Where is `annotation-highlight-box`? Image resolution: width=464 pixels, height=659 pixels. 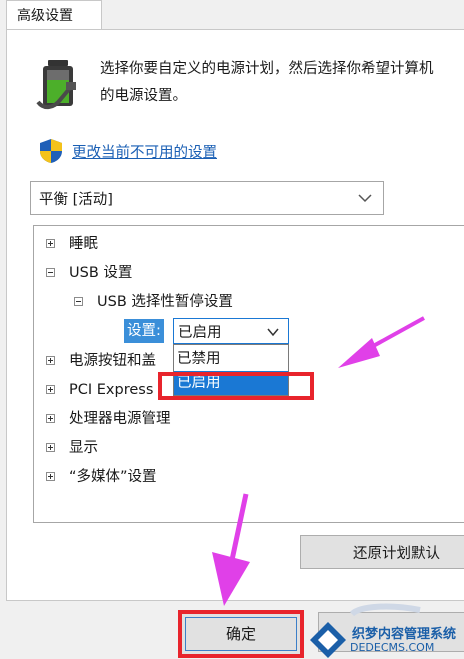 annotation-highlight-box is located at coordinates (236, 386).